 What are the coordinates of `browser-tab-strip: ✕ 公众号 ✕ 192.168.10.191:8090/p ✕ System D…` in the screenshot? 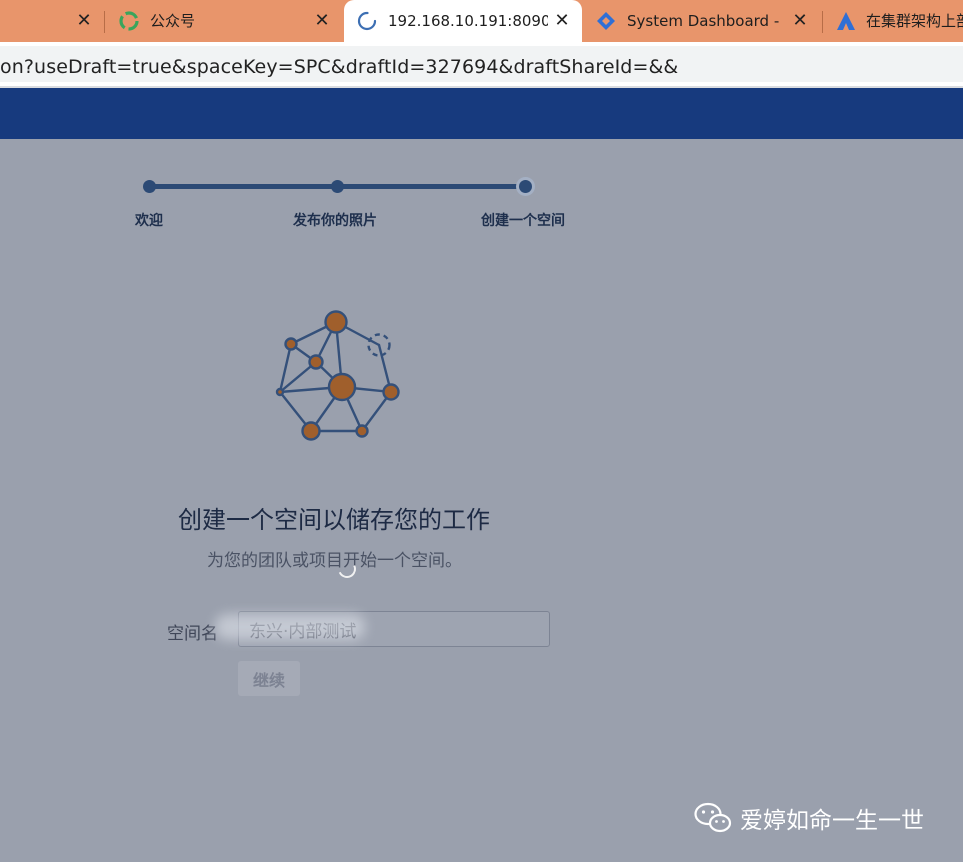 It's located at (481, 21).